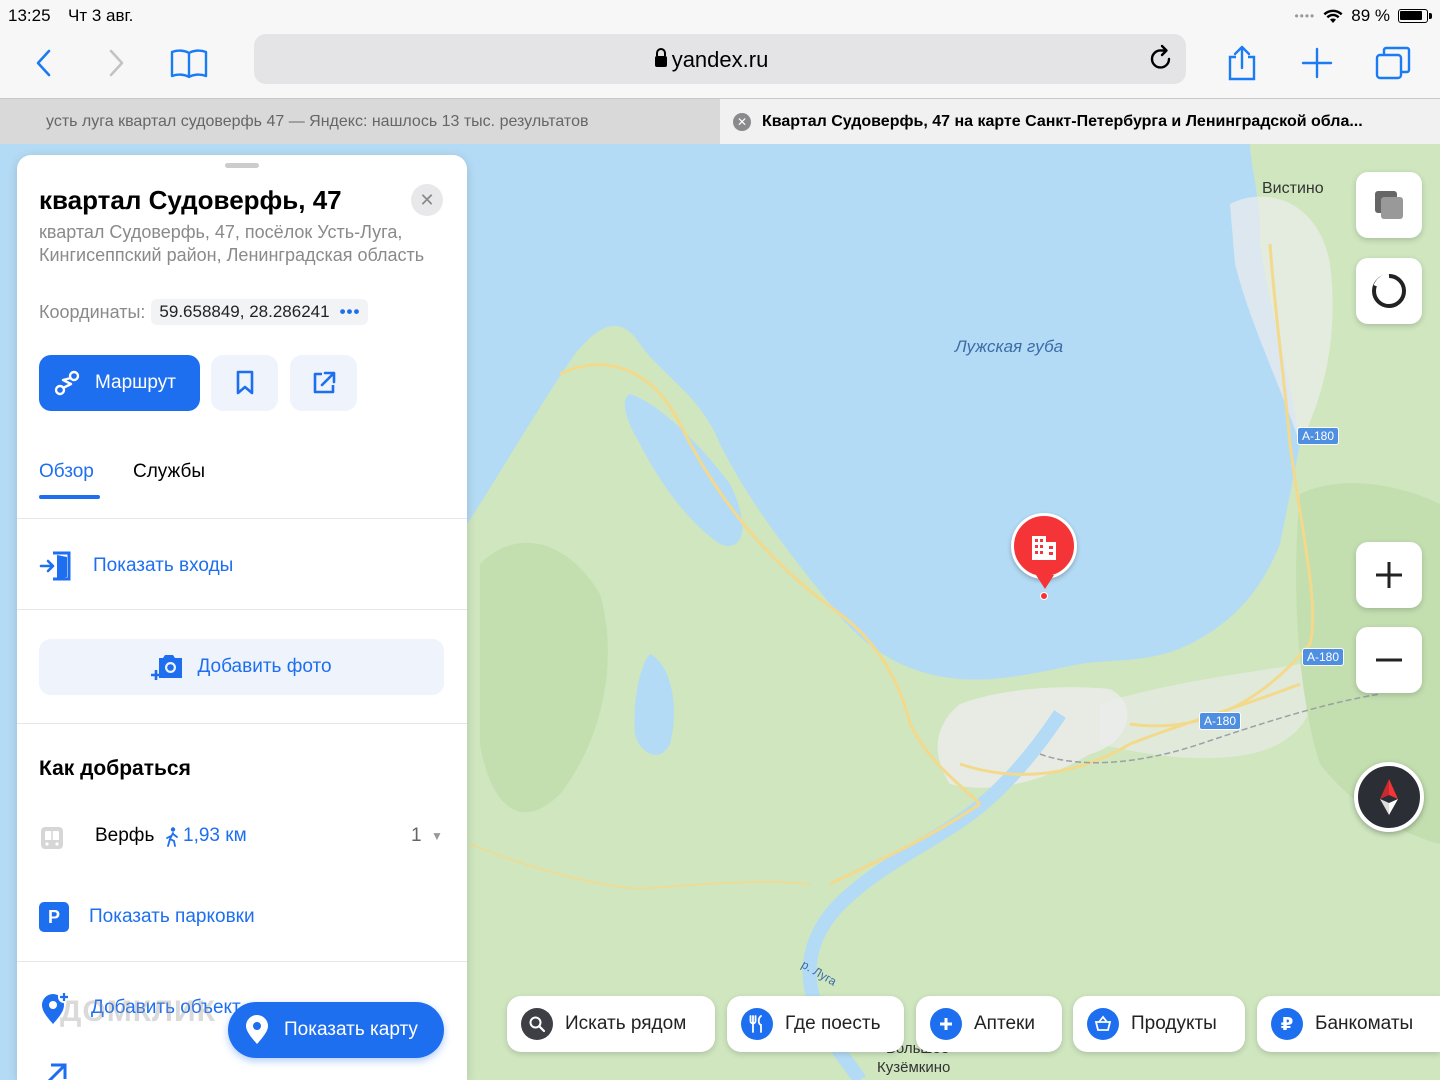  I want to click on chip-label: Банкоматы, so click(1364, 1023).